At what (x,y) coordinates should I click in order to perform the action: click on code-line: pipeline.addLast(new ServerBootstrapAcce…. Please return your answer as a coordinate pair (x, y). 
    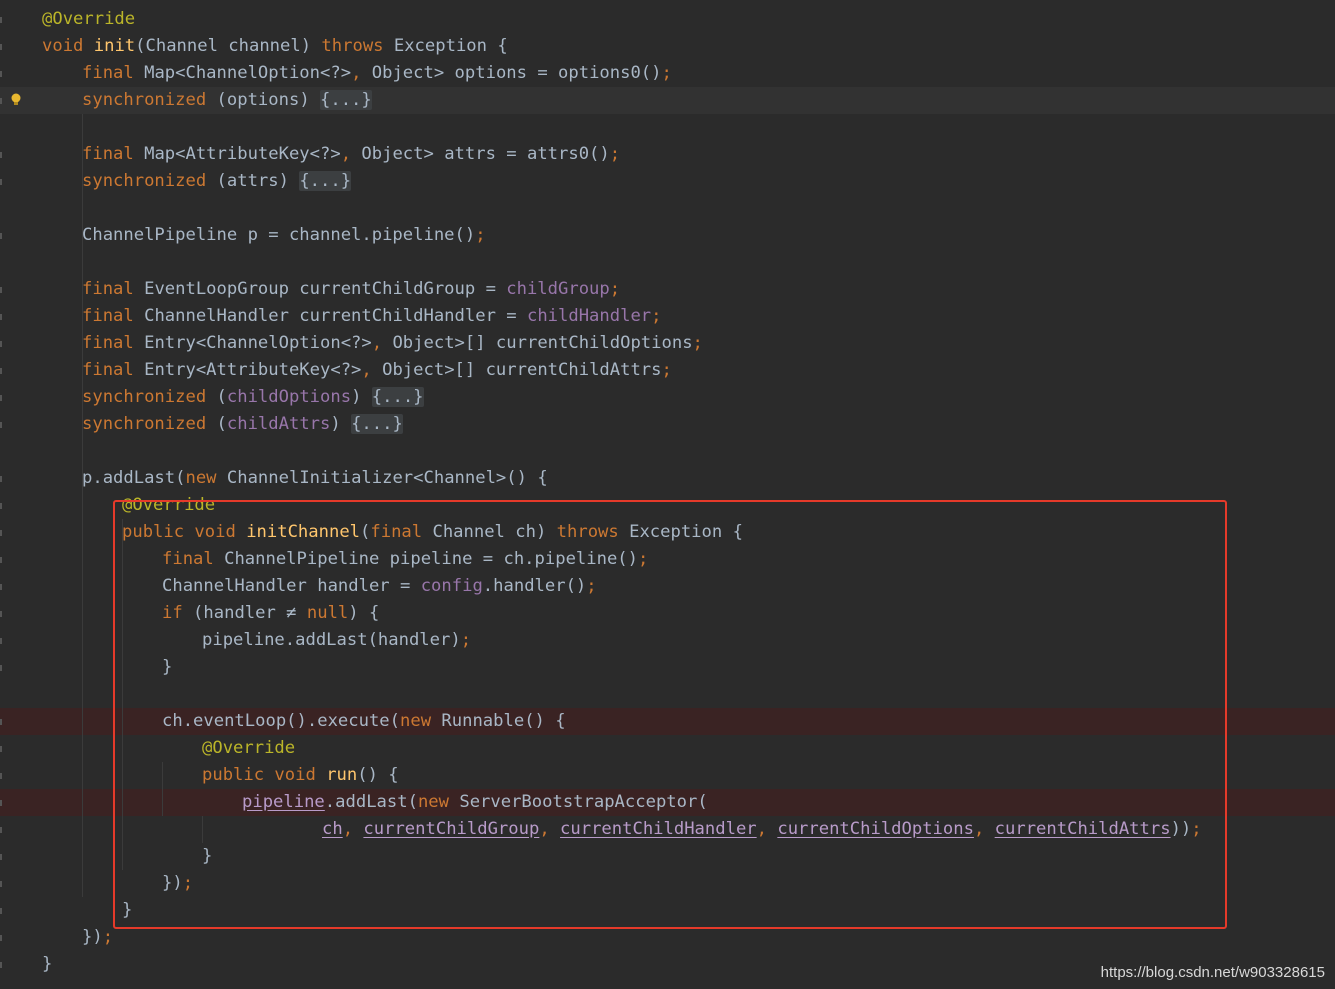
    Looking at the image, I should click on (667, 802).